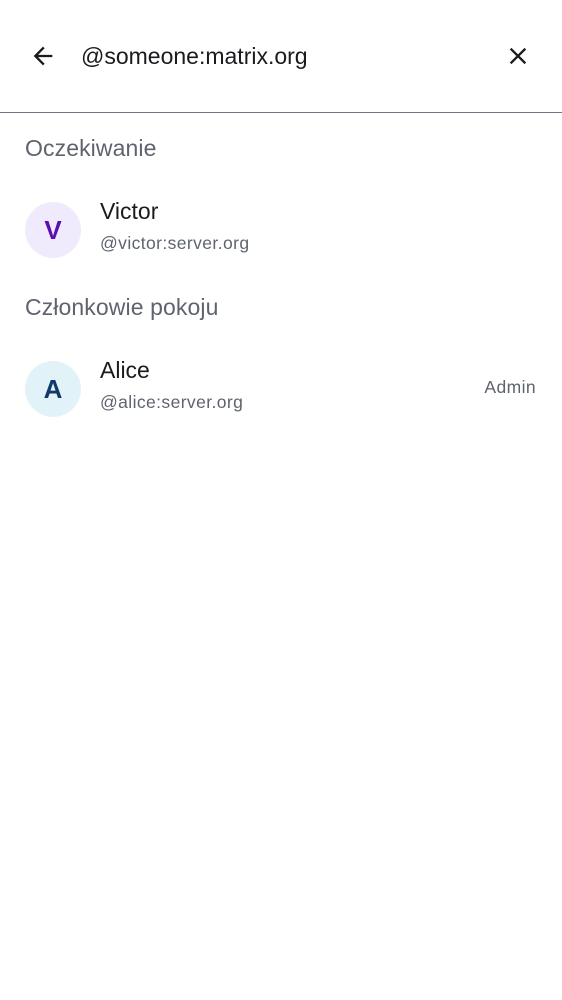  Describe the element at coordinates (129, 211) in the screenshot. I see `member-name: Victor` at that location.